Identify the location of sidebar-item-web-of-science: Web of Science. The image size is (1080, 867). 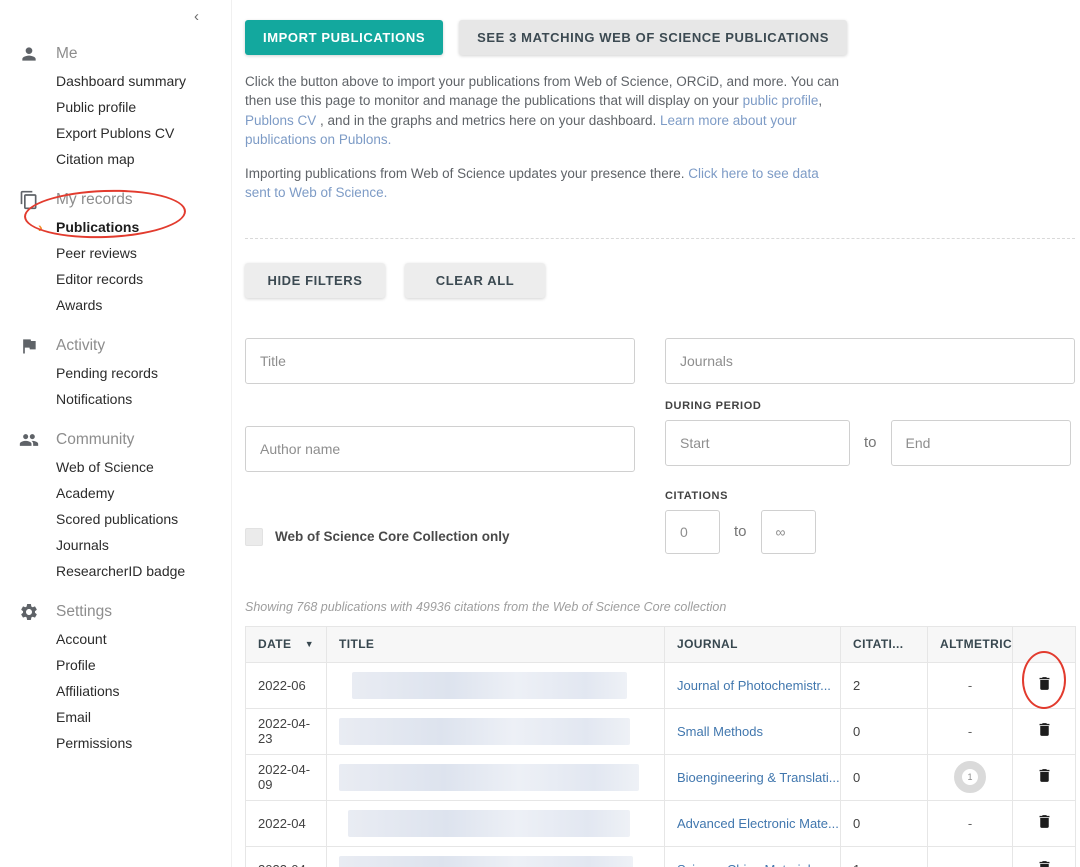
(138, 467).